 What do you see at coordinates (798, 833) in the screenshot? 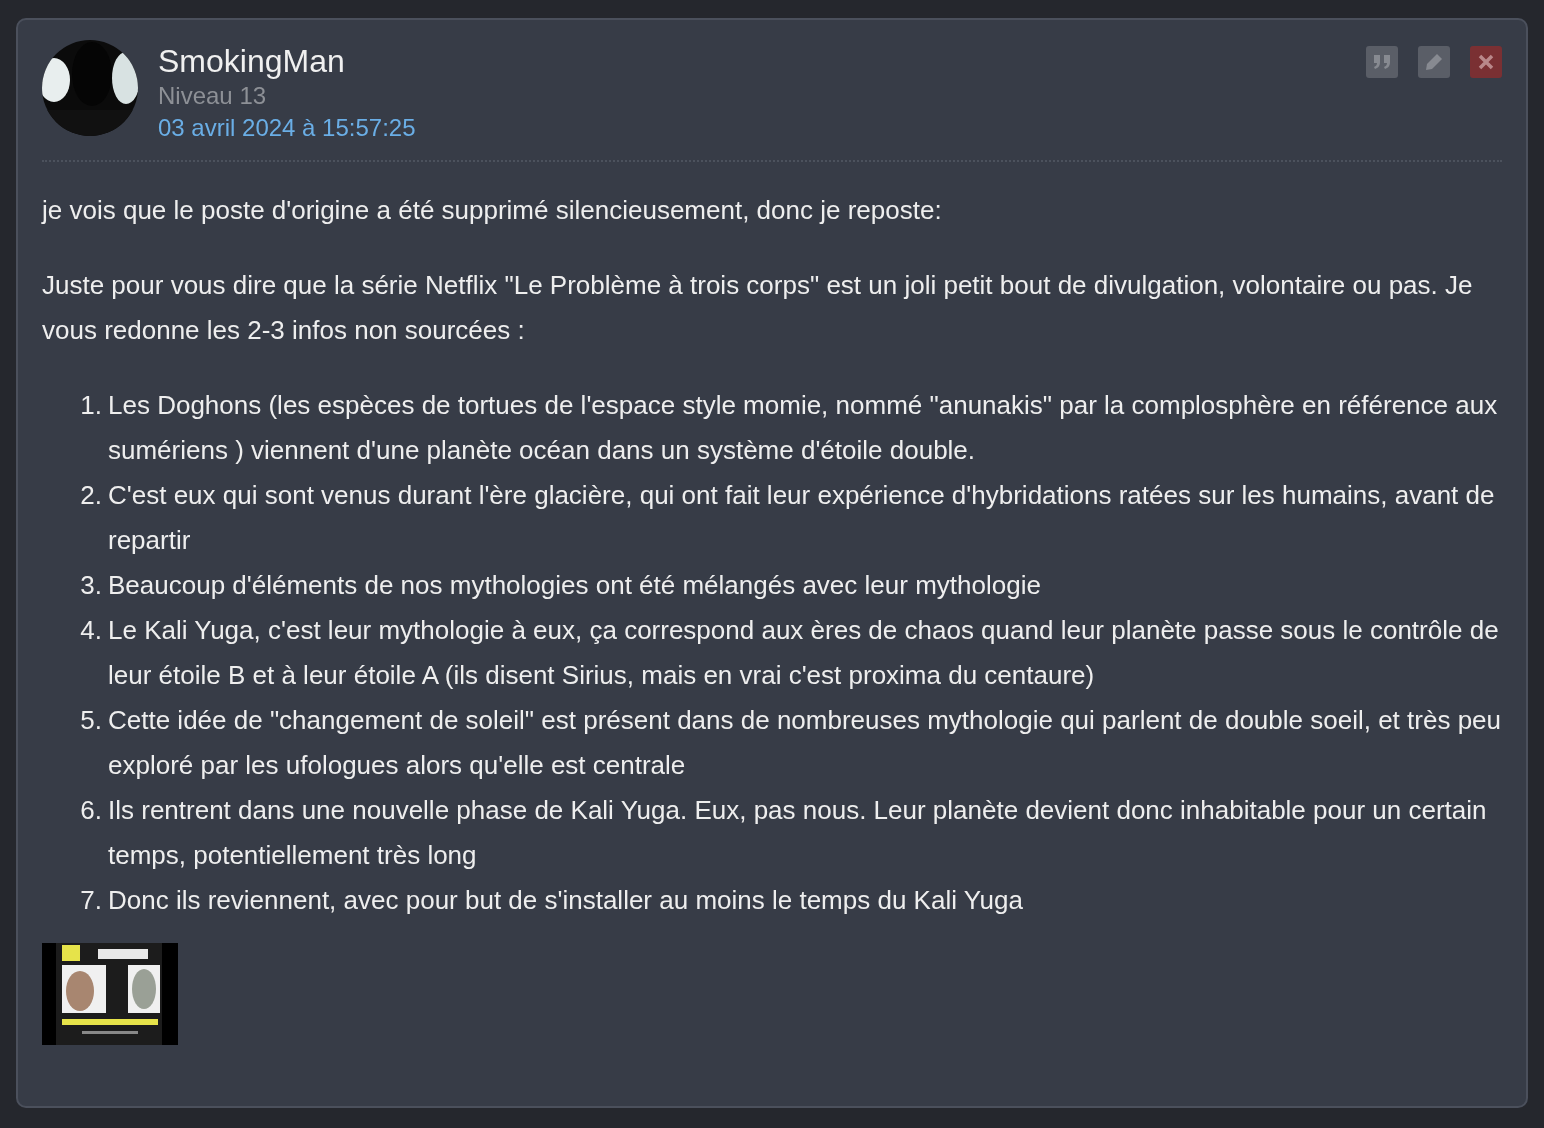
I see `list-item: Ils rentrent dans une nouvelle phase de Kali Yuga. Eux, pas nous. Leur planète devient donc inhabitable pour un certain temps, potentiellement très long` at bounding box center [798, 833].